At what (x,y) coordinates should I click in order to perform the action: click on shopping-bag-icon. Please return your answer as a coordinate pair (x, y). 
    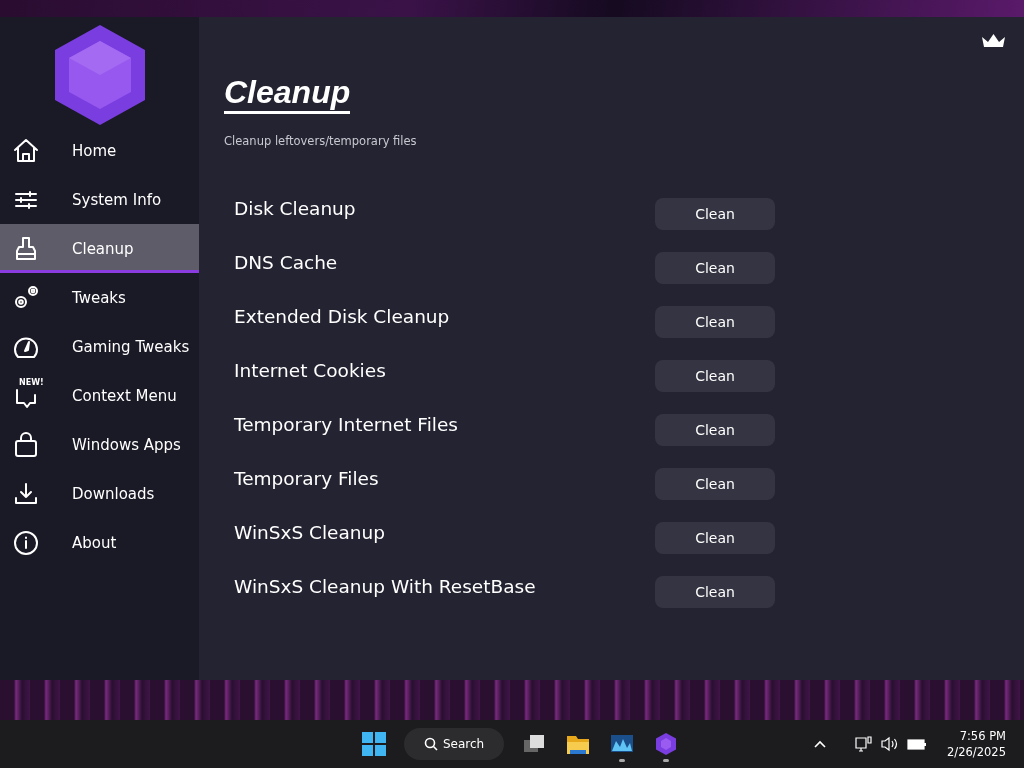
    Looking at the image, I should click on (26, 444).